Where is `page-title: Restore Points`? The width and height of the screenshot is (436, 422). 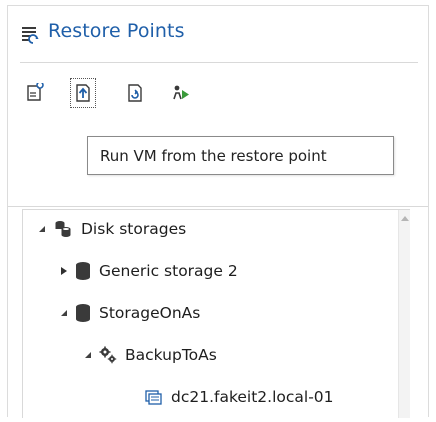
page-title: Restore Points is located at coordinates (116, 31).